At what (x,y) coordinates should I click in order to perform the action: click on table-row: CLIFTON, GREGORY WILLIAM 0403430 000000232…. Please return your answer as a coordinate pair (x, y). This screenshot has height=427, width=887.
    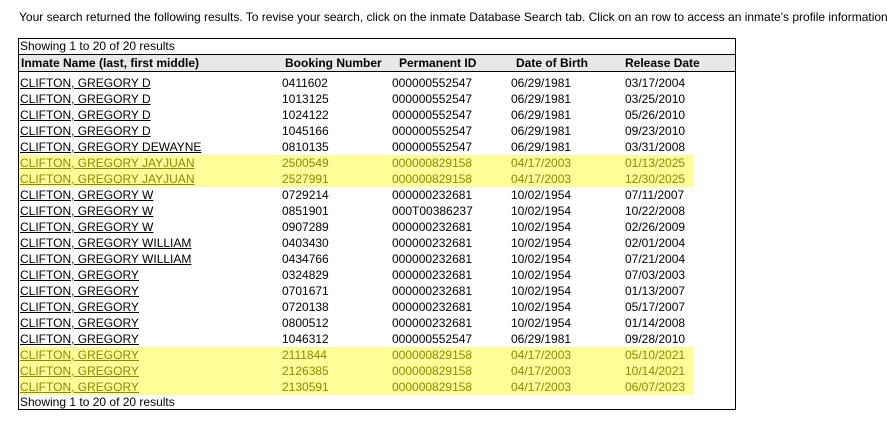
    Looking at the image, I should click on (377, 243).